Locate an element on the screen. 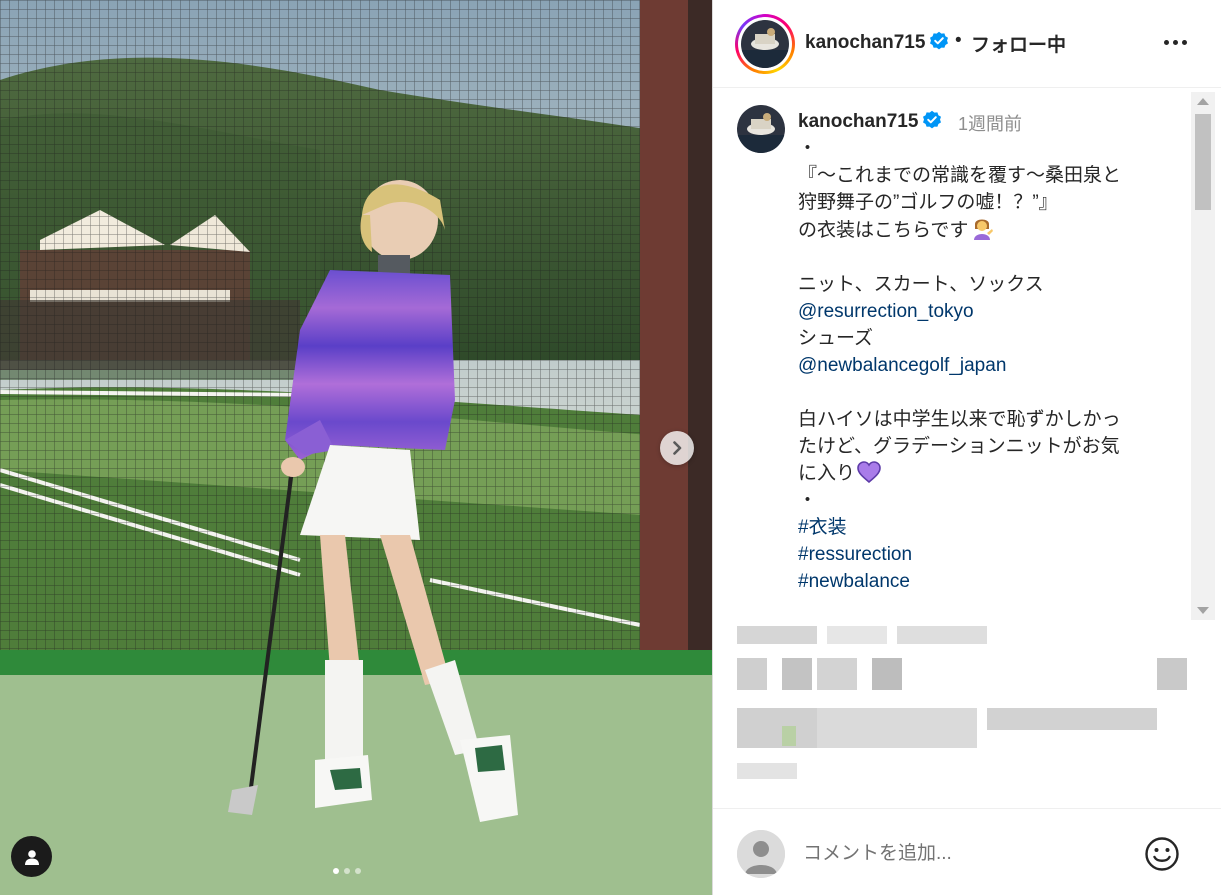 This screenshot has width=1221, height=895. user-tag-icon is located at coordinates (31, 857).